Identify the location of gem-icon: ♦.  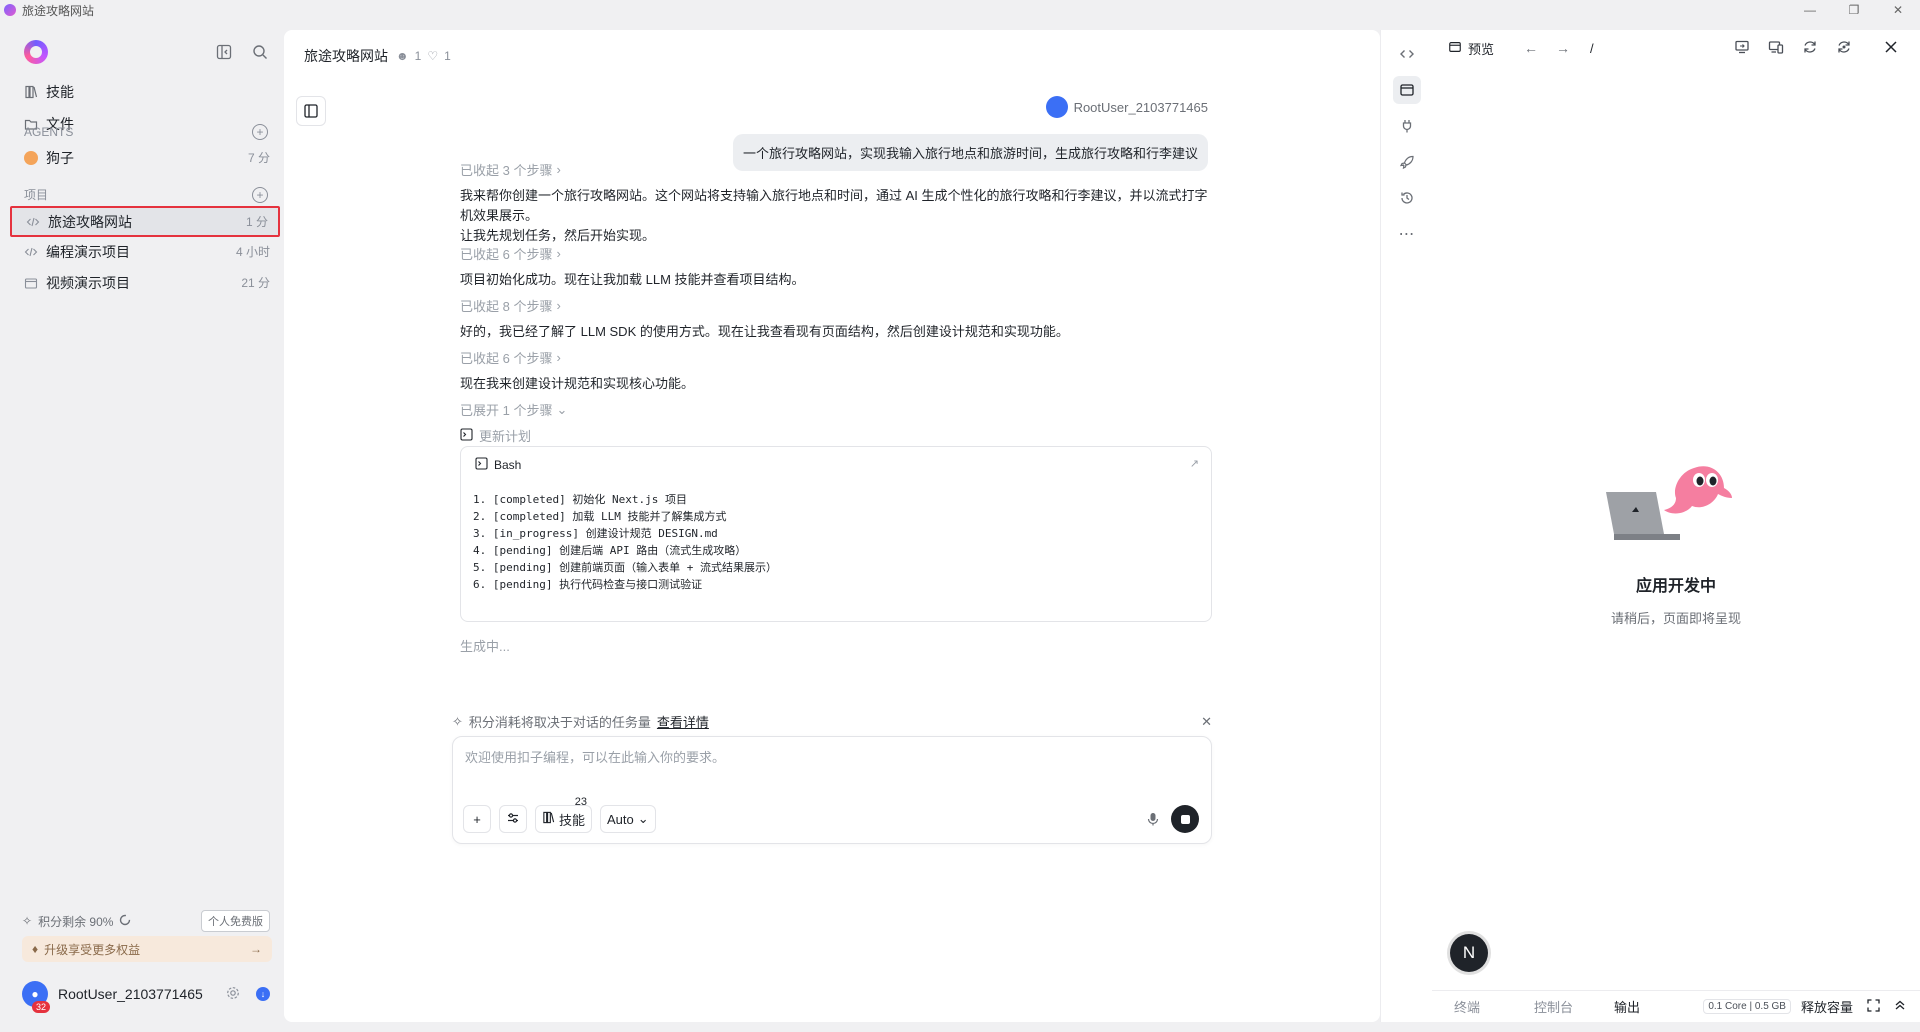
(35, 949).